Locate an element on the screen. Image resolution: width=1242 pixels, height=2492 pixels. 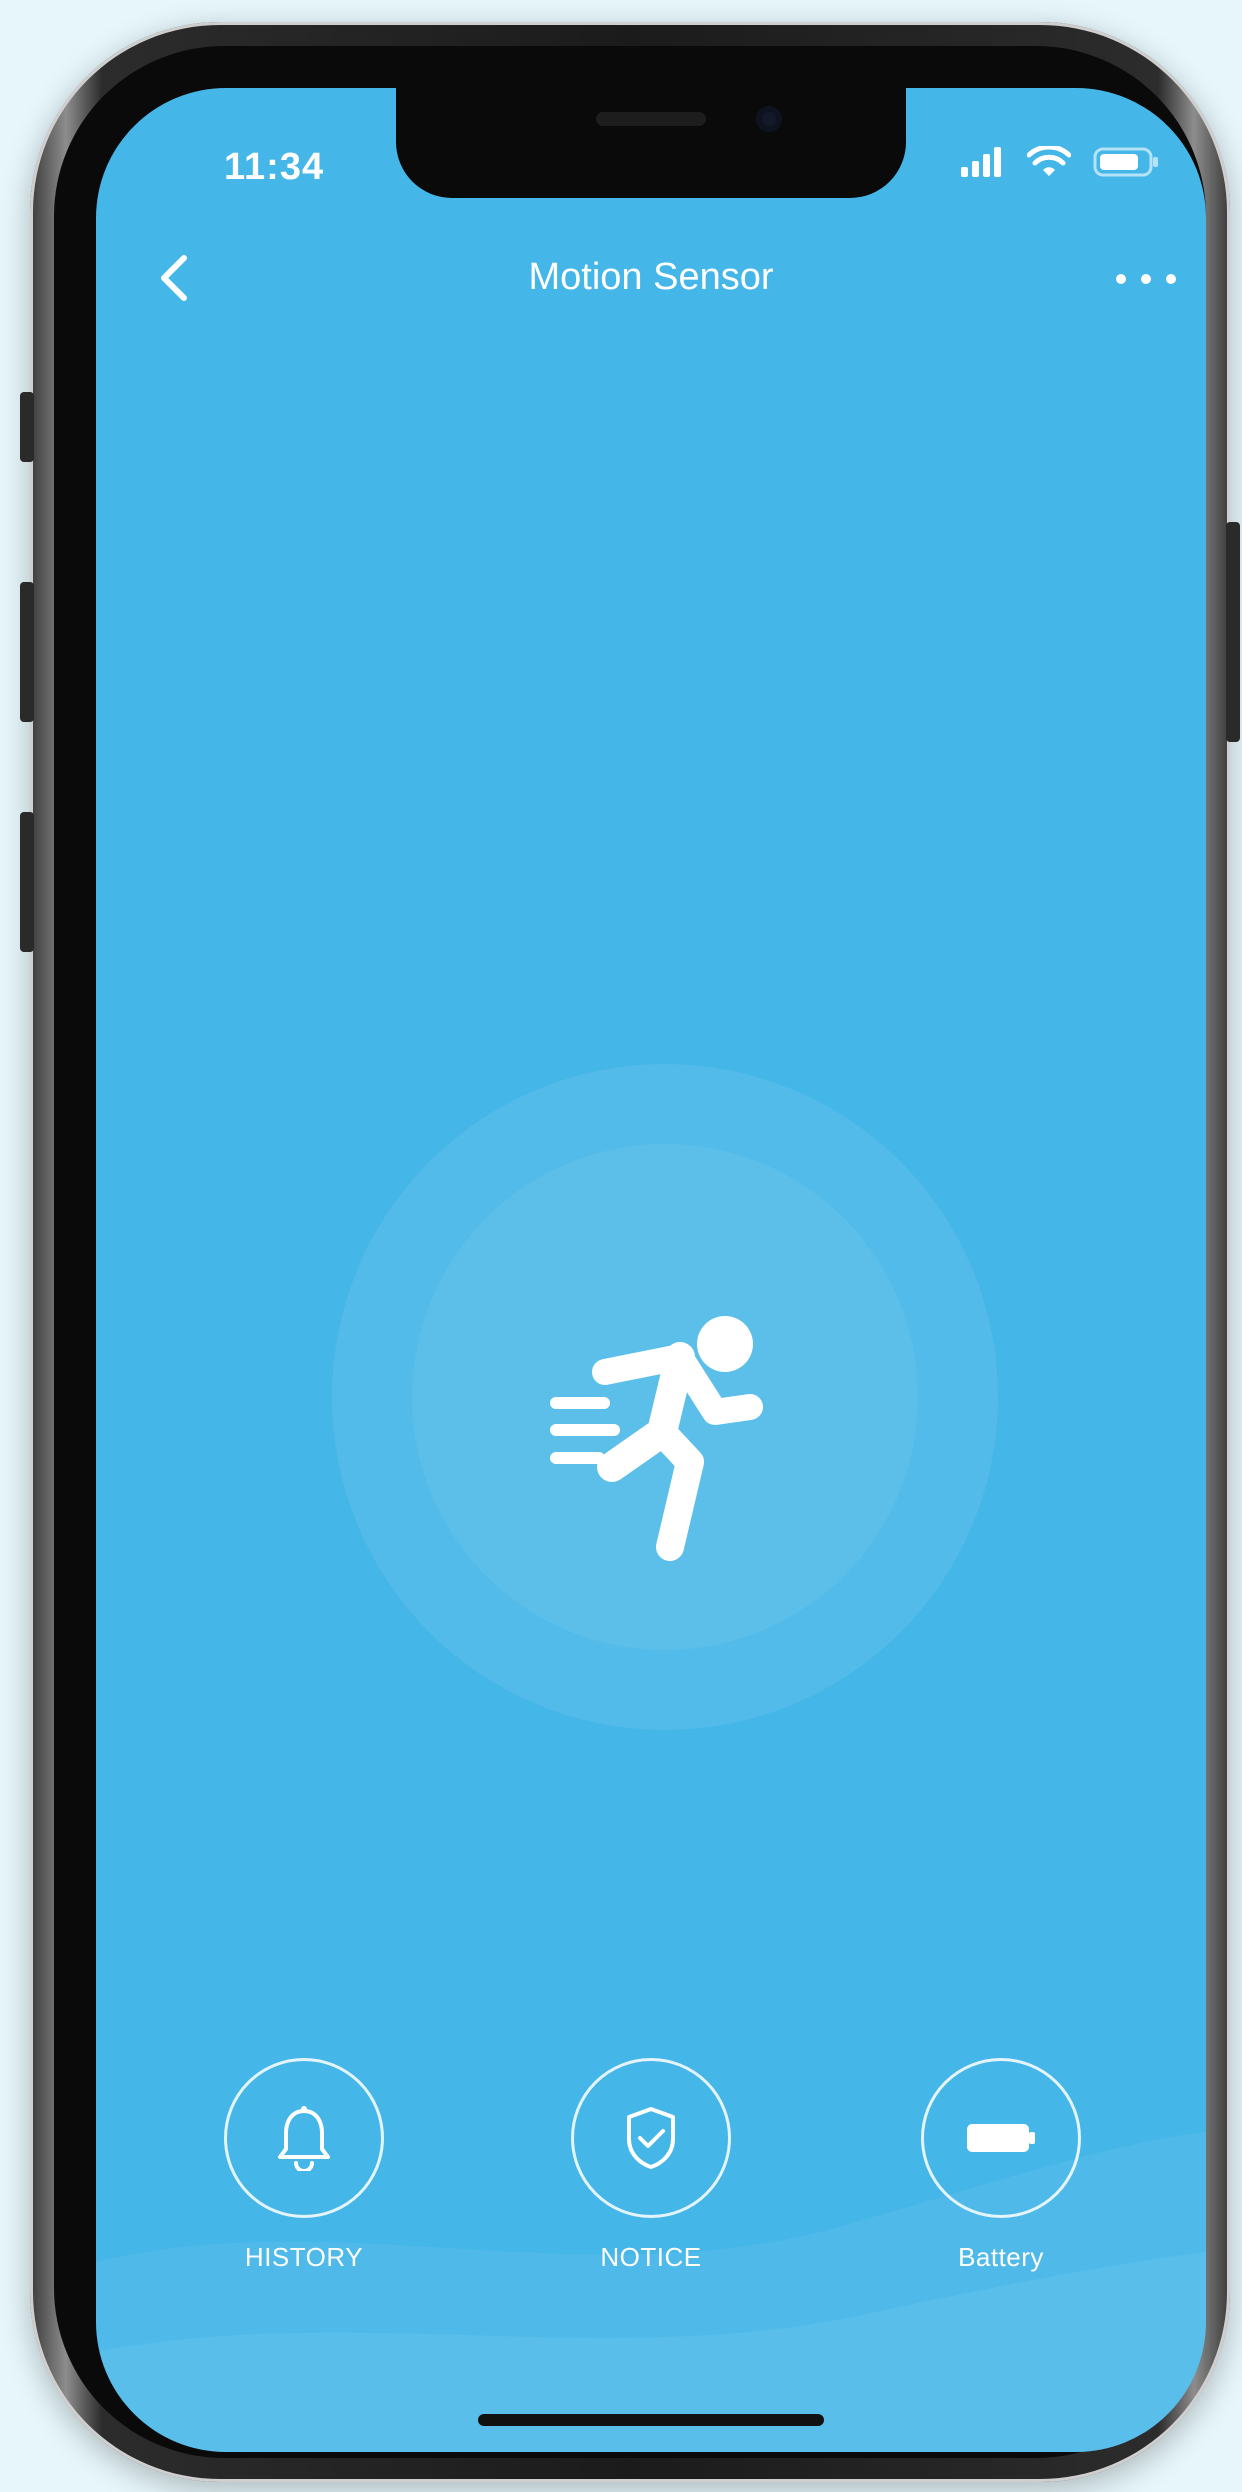
battery-action: Battery is located at coordinates (1001, 2165).